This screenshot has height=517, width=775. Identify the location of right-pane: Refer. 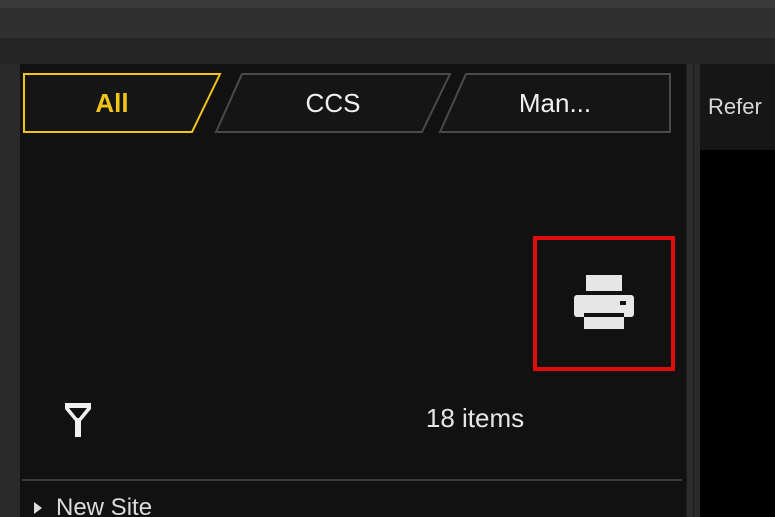
(737, 290).